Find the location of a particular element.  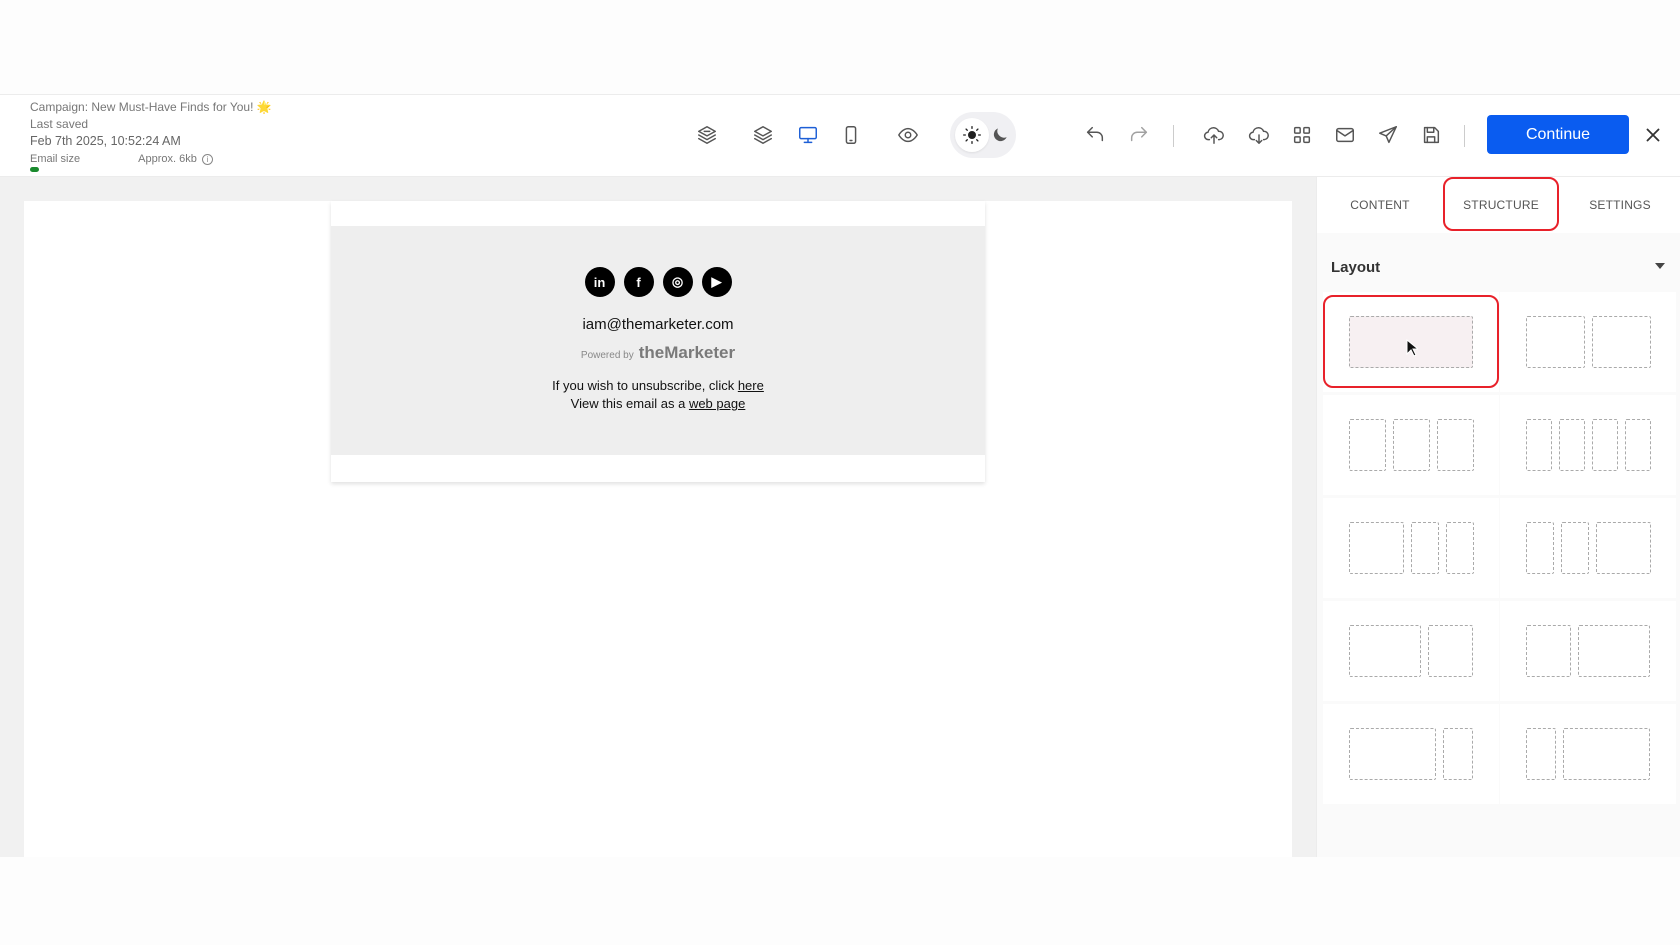

grid-icon is located at coordinates (1302, 135).